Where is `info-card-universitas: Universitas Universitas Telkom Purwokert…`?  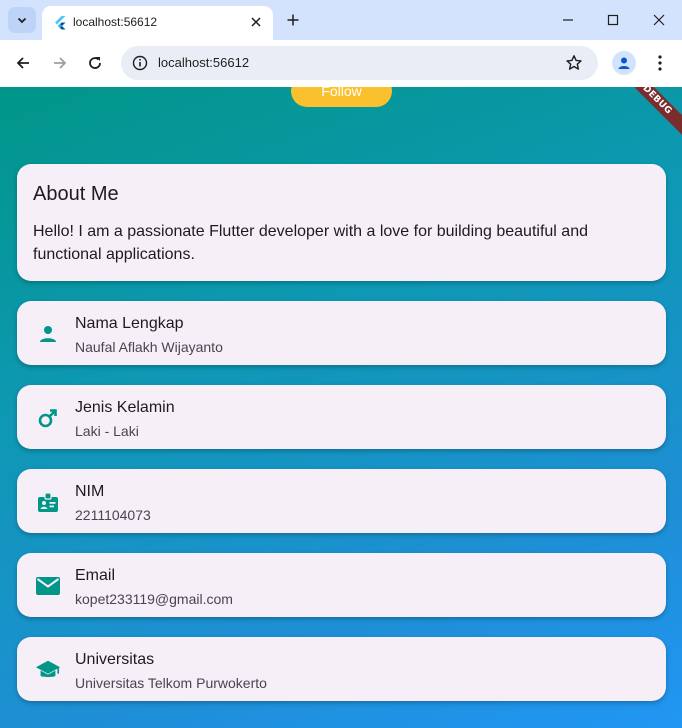
info-card-universitas: Universitas Universitas Telkom Purwokert… is located at coordinates (341, 669).